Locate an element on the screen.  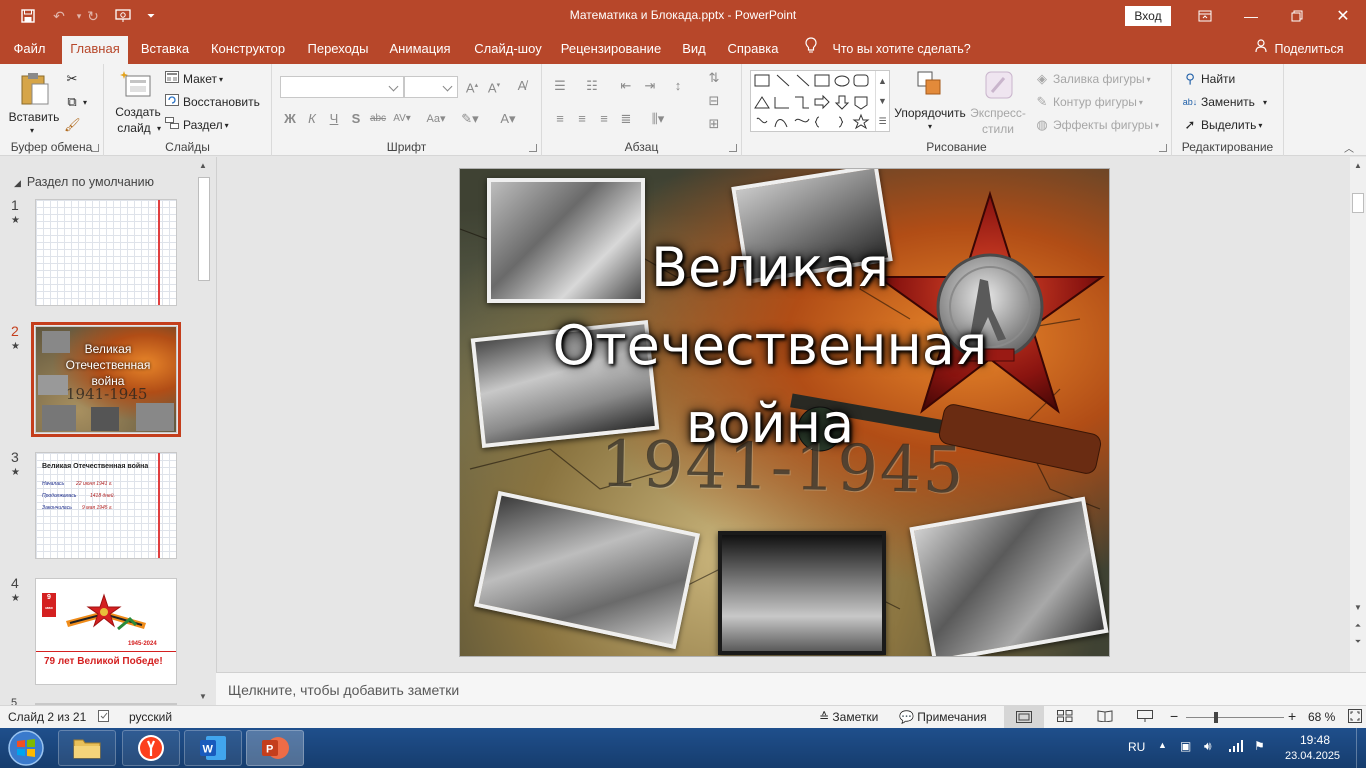
slide-scrollbar: ▲ ▼ ⏶ ⏷ is located at coordinates (1358, 414).